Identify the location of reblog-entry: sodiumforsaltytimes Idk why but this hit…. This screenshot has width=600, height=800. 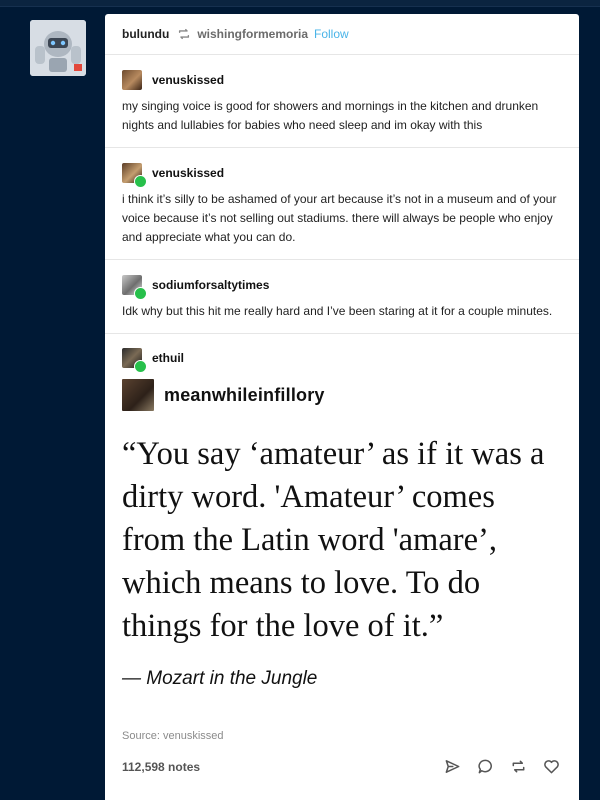
(342, 297).